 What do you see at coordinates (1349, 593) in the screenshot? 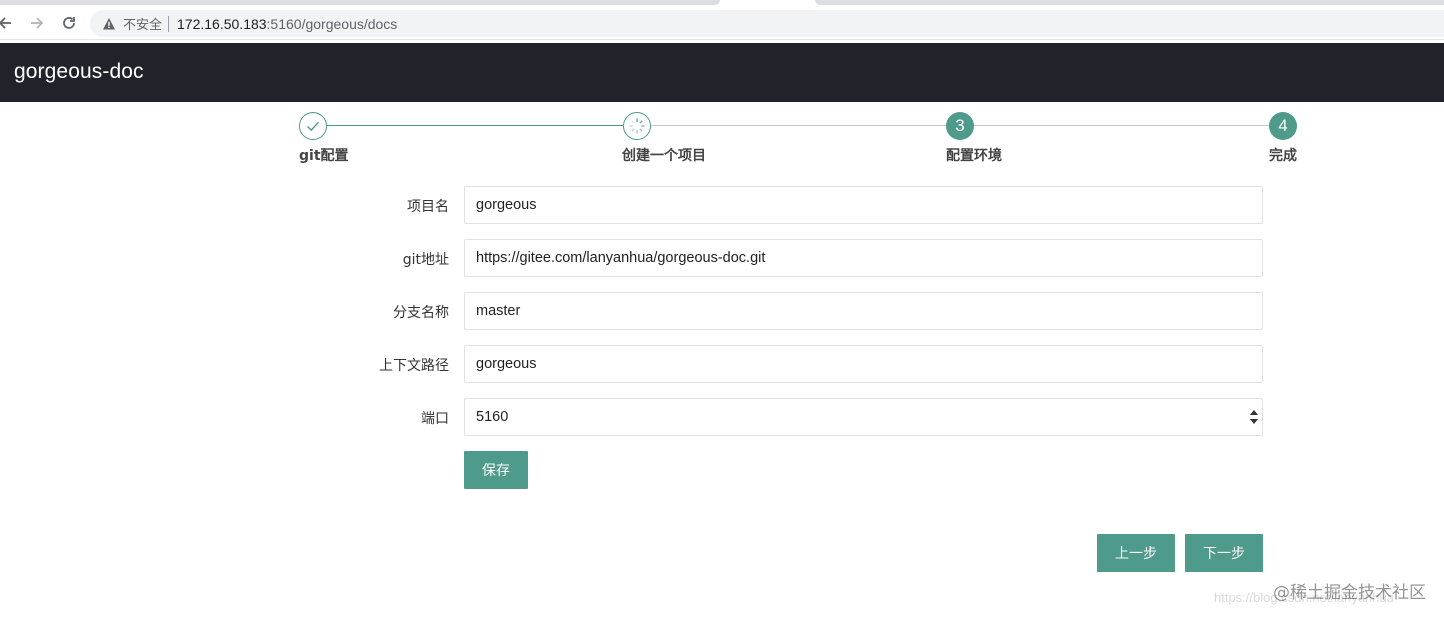
I see `watermark: @稀土掘金技术社区` at bounding box center [1349, 593].